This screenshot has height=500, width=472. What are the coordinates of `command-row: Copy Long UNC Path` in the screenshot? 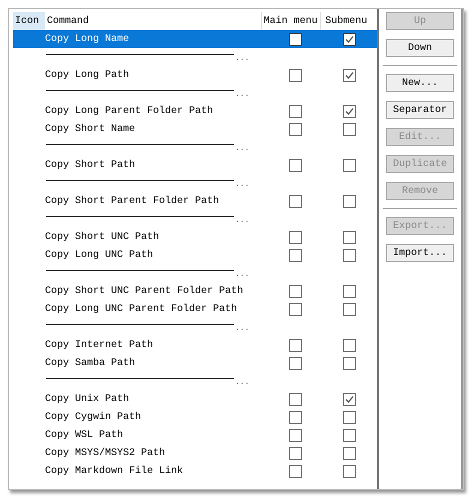 It's located at (195, 255).